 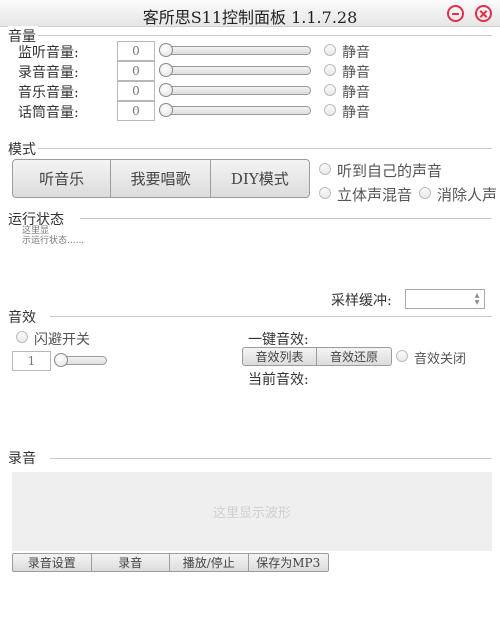 What do you see at coordinates (356, 113) in the screenshot?
I see `mic-mute-label: 静音` at bounding box center [356, 113].